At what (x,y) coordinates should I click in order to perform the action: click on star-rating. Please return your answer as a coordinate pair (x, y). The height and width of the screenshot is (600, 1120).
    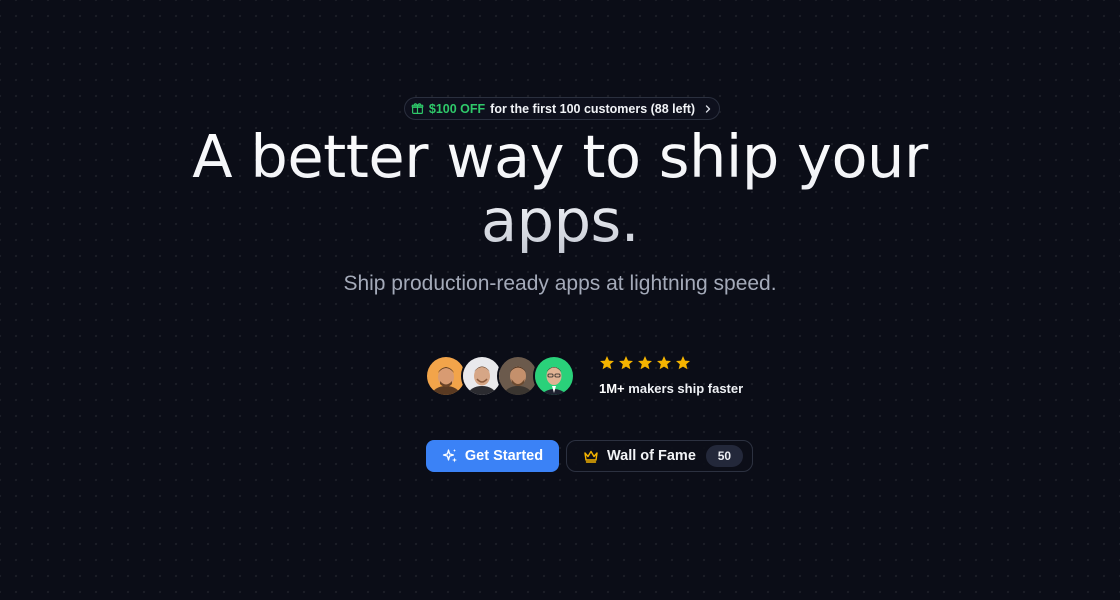
    Looking at the image, I should click on (671, 364).